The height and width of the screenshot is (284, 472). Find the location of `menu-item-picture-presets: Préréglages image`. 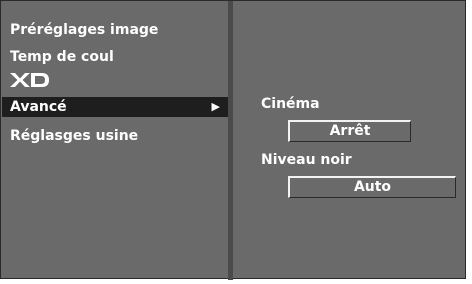

menu-item-picture-presets: Préréglages image is located at coordinates (84, 30).